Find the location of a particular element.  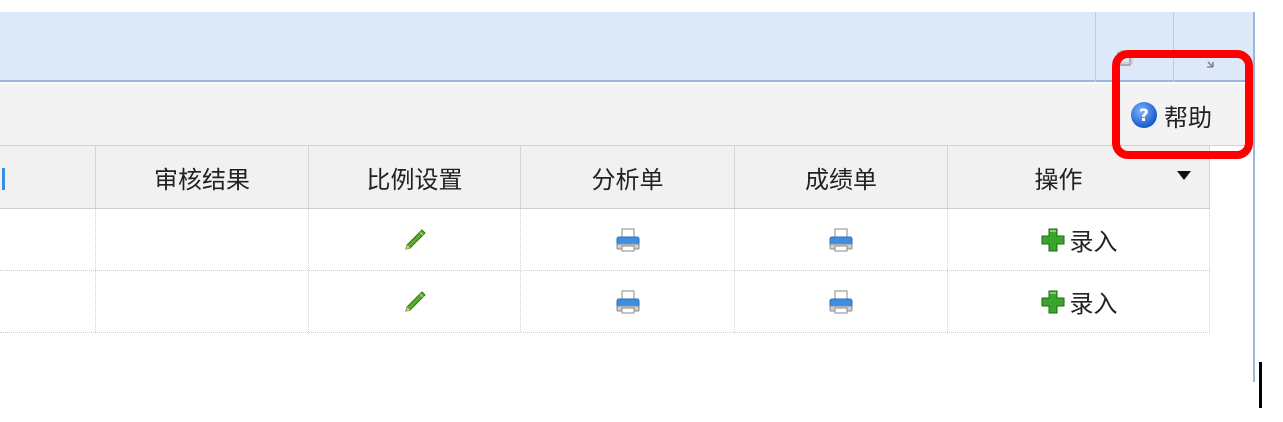

column-header-actions: 操作 is located at coordinates (1079, 177).